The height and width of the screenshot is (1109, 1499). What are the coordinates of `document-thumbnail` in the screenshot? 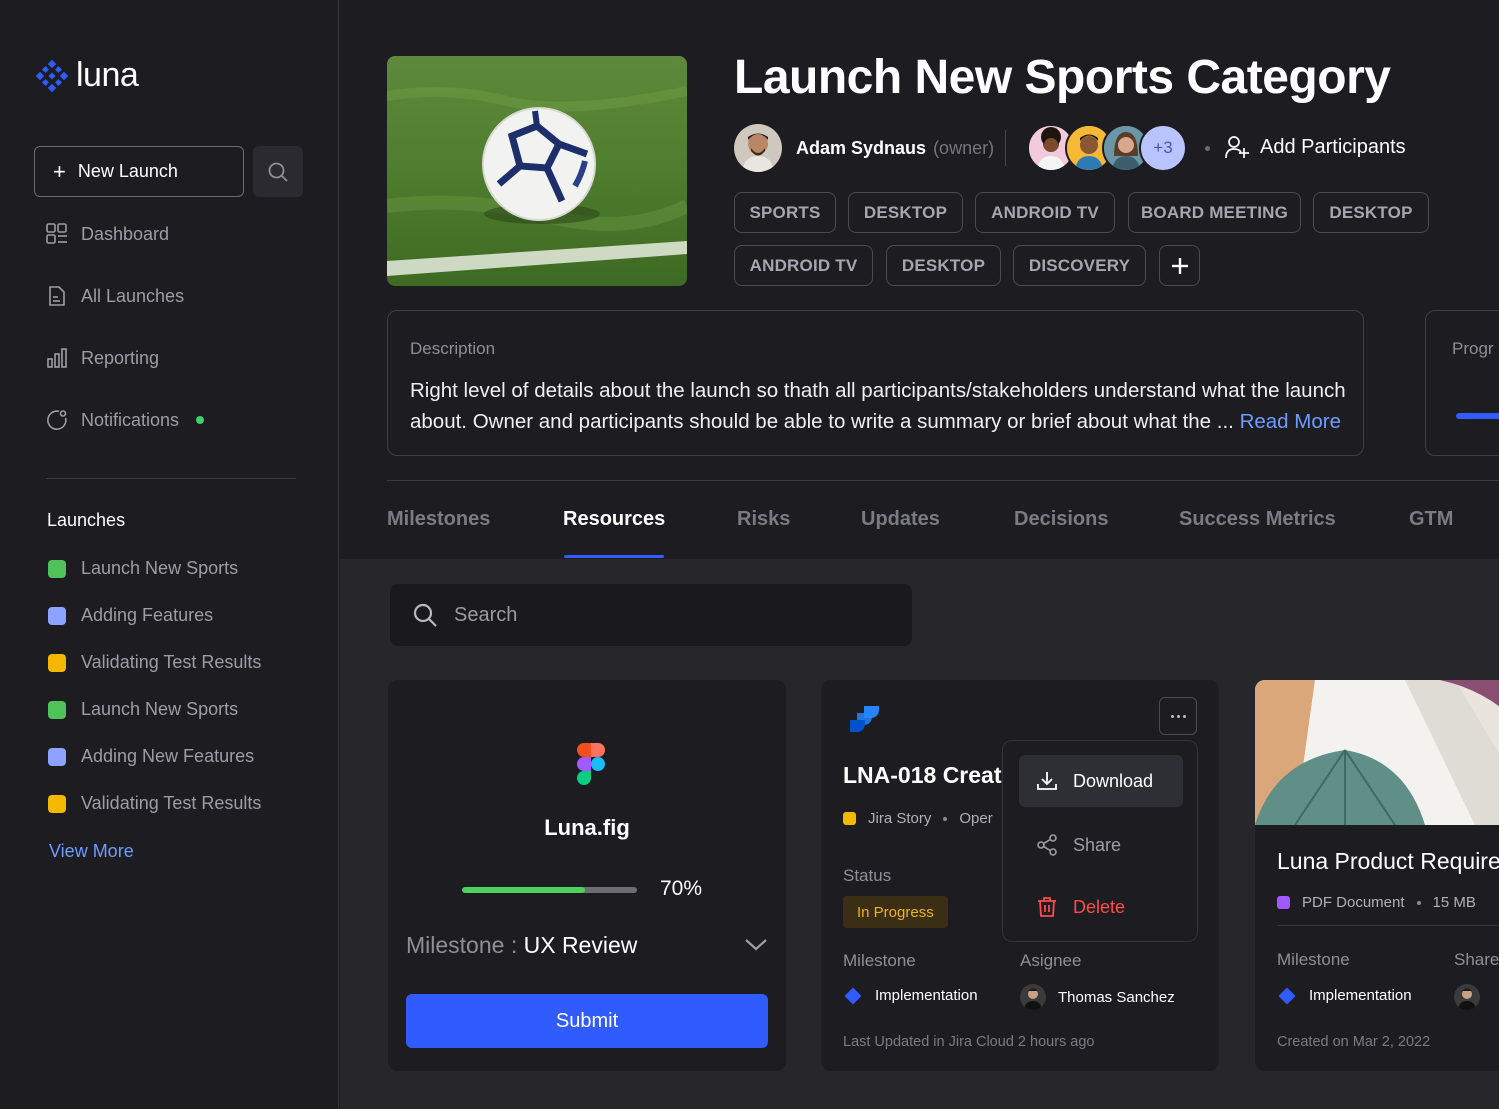 It's located at (1377, 752).